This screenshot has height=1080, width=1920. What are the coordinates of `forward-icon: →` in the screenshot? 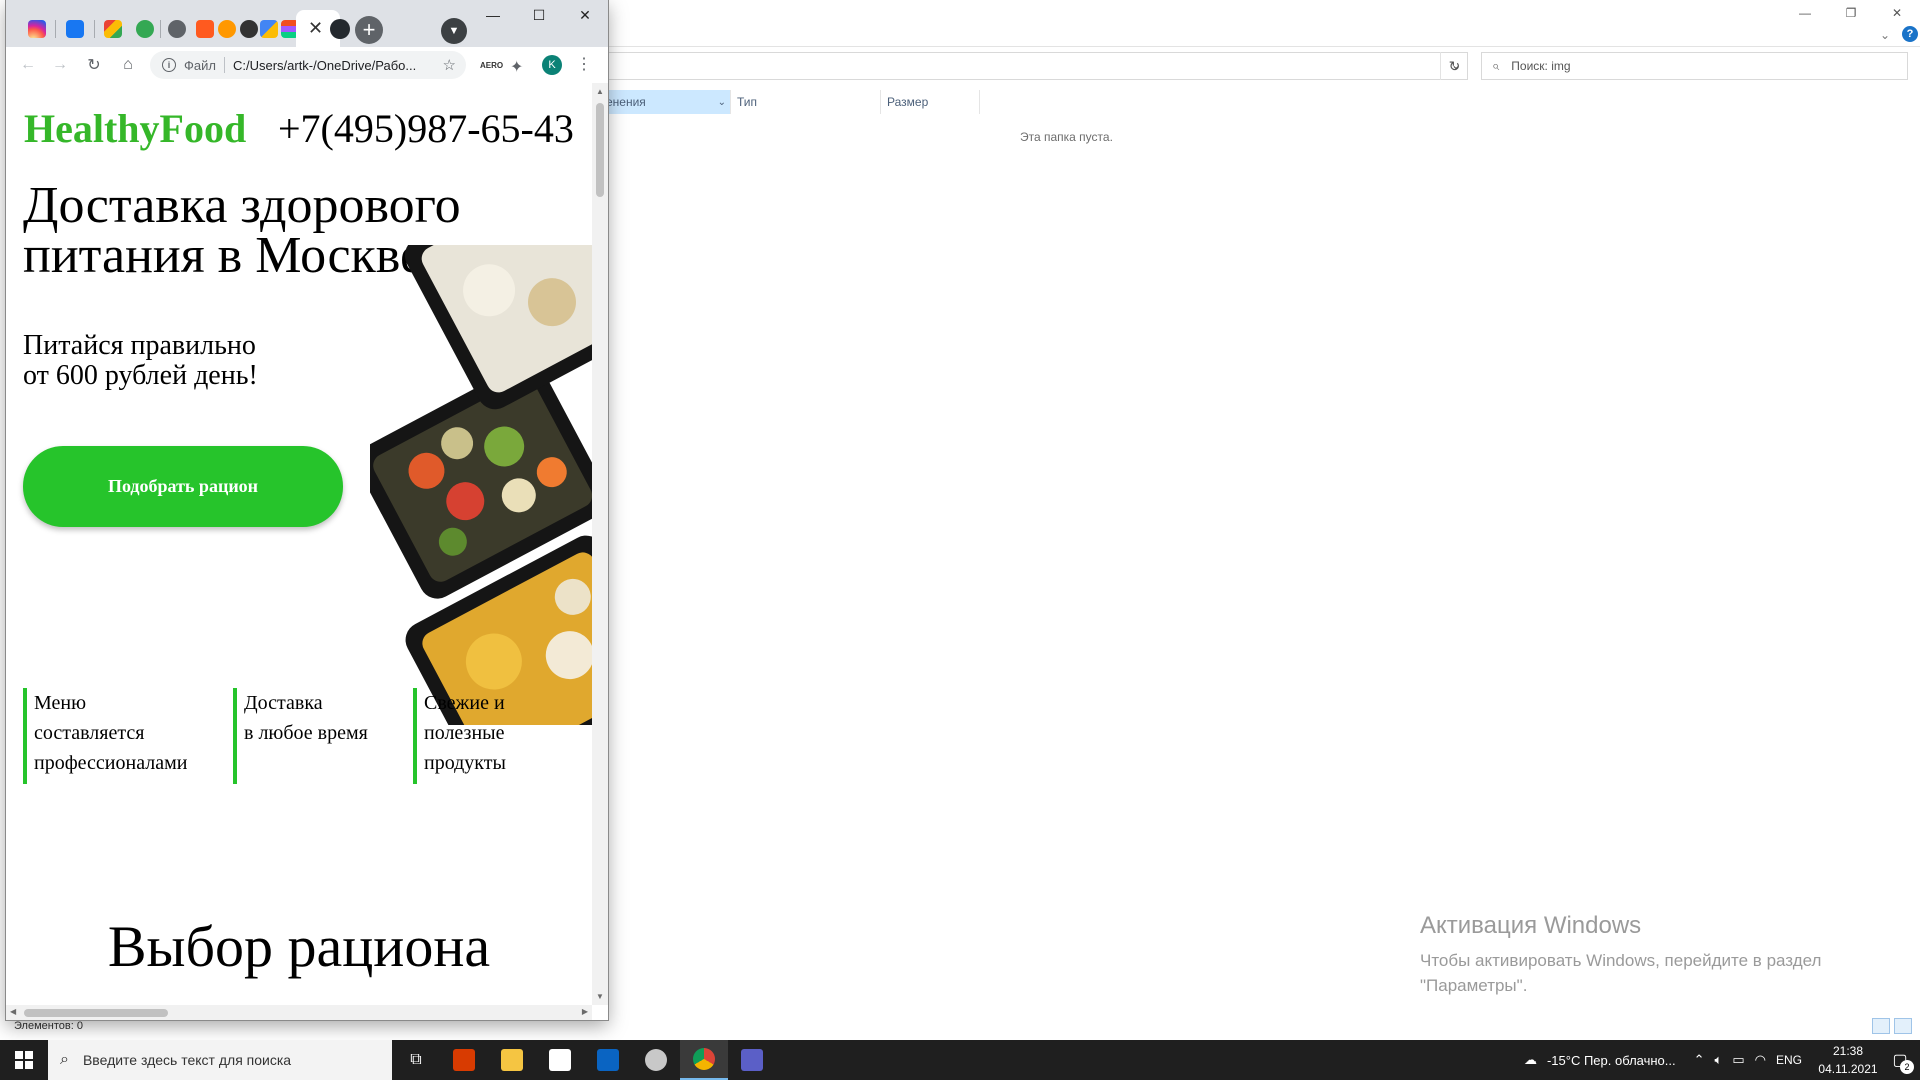 It's located at (60, 65).